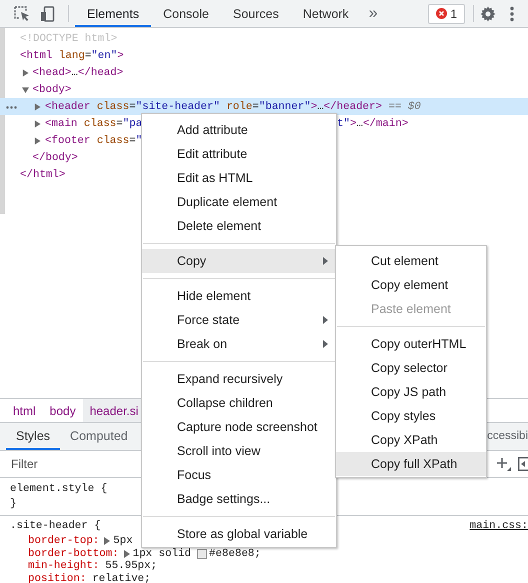  I want to click on menu-item-label: Copy element, so click(409, 285).